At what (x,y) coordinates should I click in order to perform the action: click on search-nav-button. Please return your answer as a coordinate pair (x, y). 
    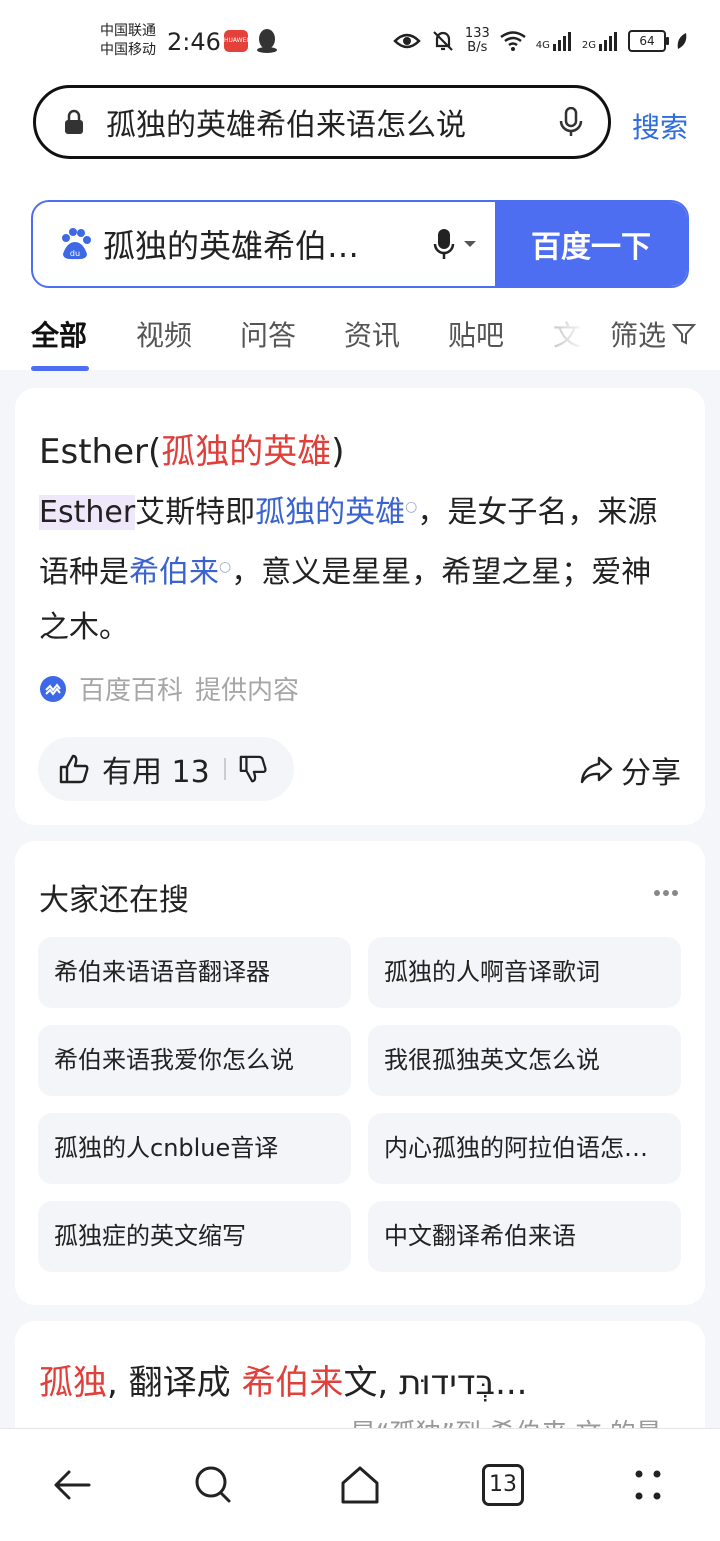
    Looking at the image, I should click on (214, 1485).